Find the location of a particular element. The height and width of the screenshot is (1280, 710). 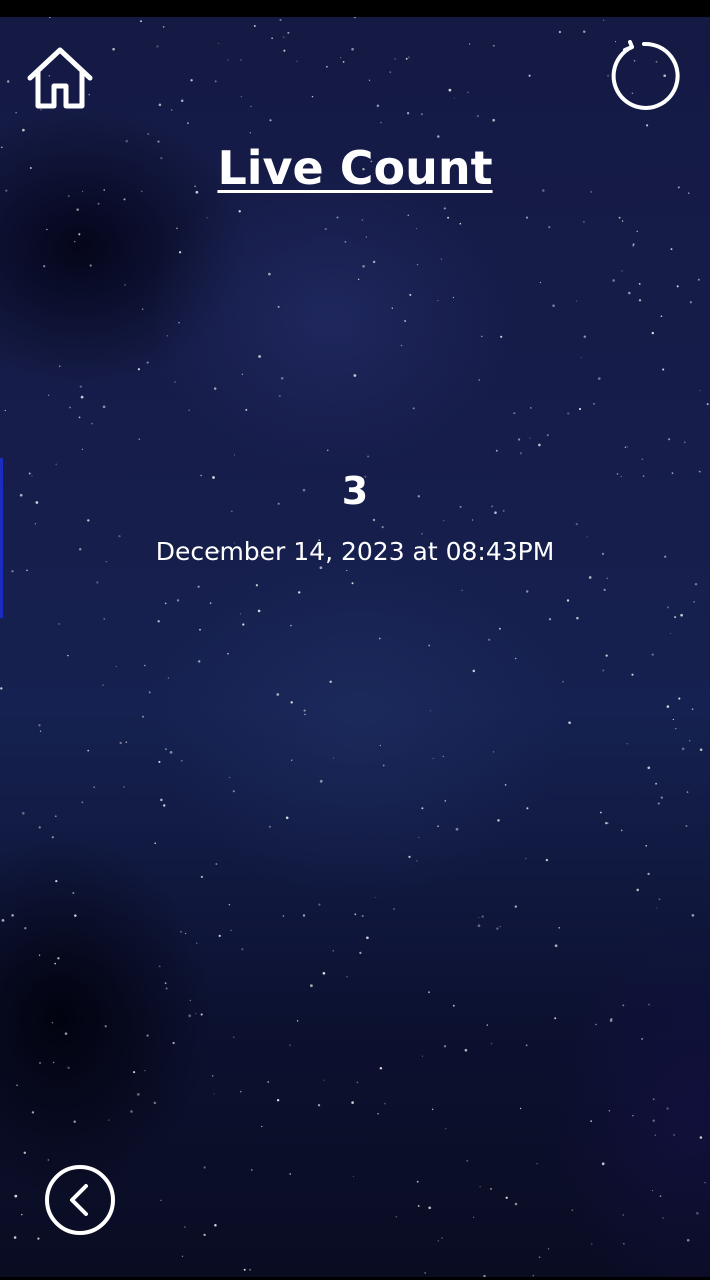

back-button is located at coordinates (80, 1200).